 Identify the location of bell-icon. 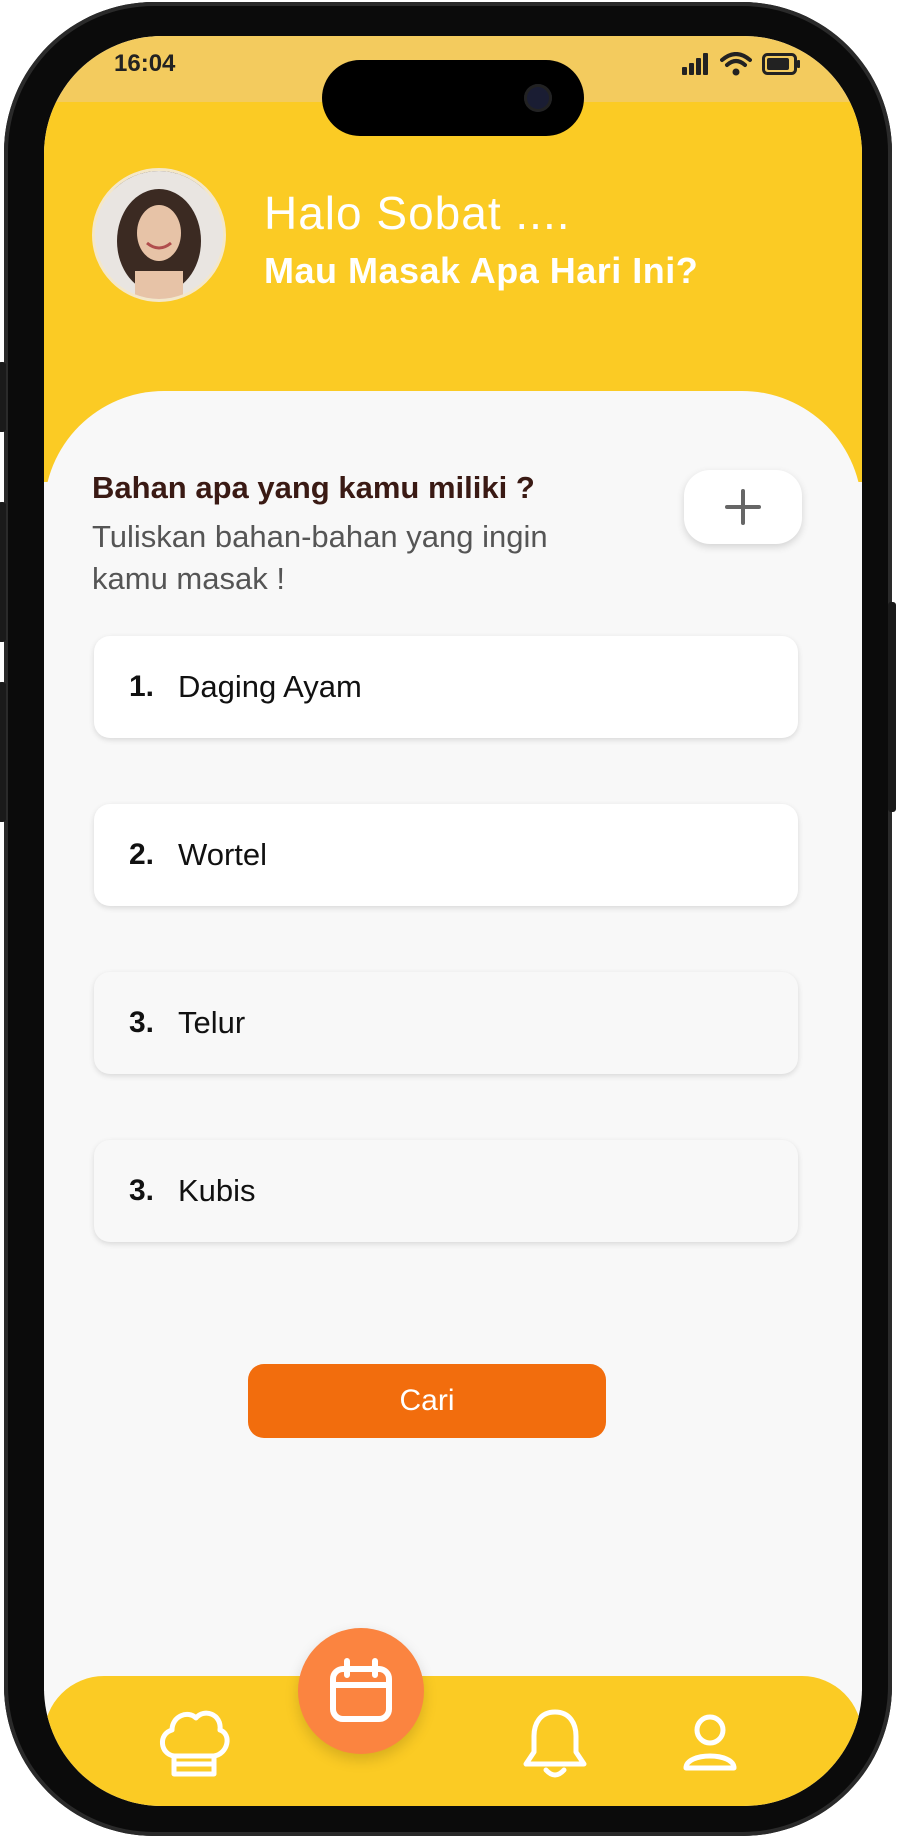
(555, 1743).